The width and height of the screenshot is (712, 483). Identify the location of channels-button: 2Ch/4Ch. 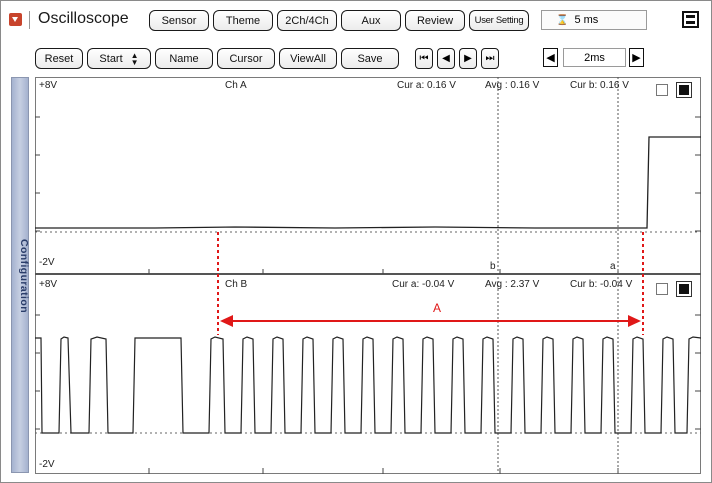
(307, 20).